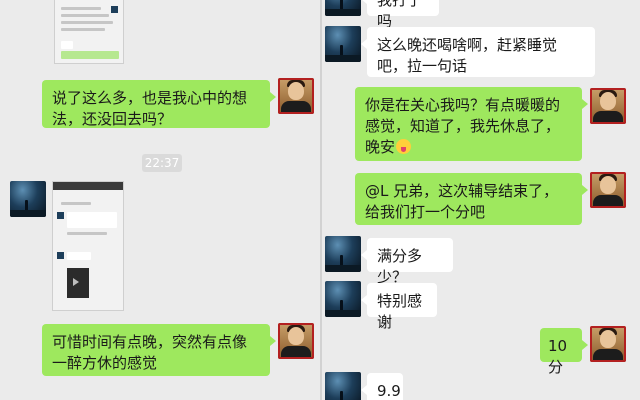 Image resolution: width=640 pixels, height=400 pixels. What do you see at coordinates (404, 146) in the screenshot?
I see `grinning-tongue-icon` at bounding box center [404, 146].